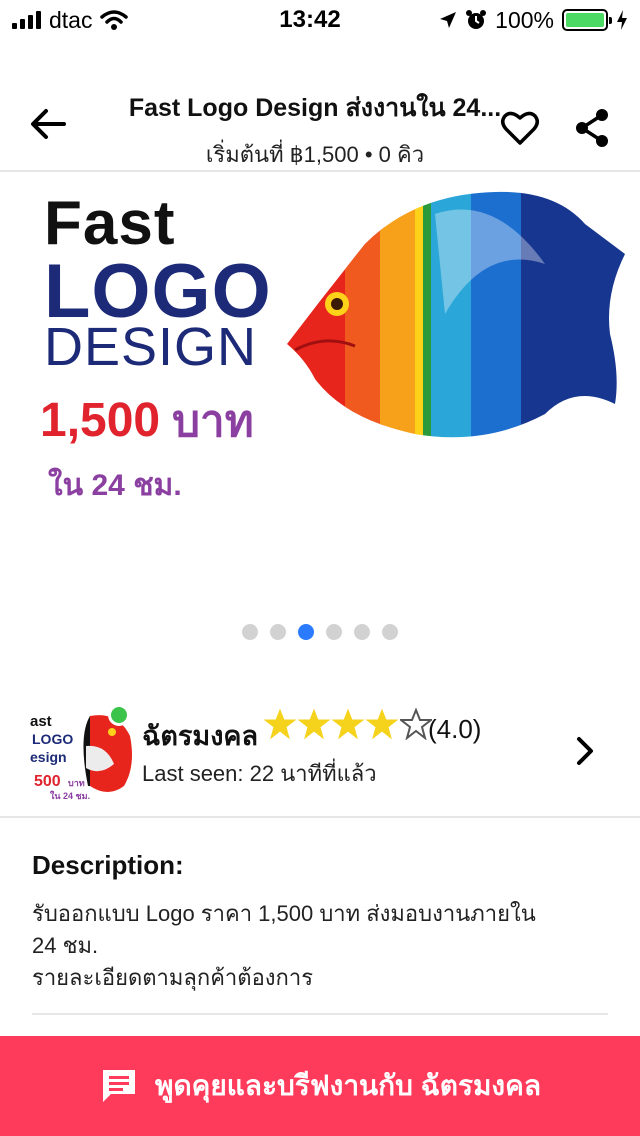  What do you see at coordinates (622, 20) in the screenshot?
I see `charging-bolt-icon` at bounding box center [622, 20].